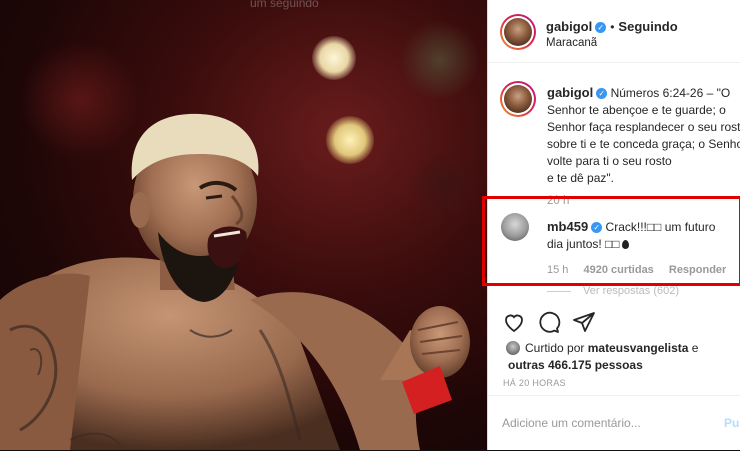  I want to click on heart-icon, so click(514, 322).